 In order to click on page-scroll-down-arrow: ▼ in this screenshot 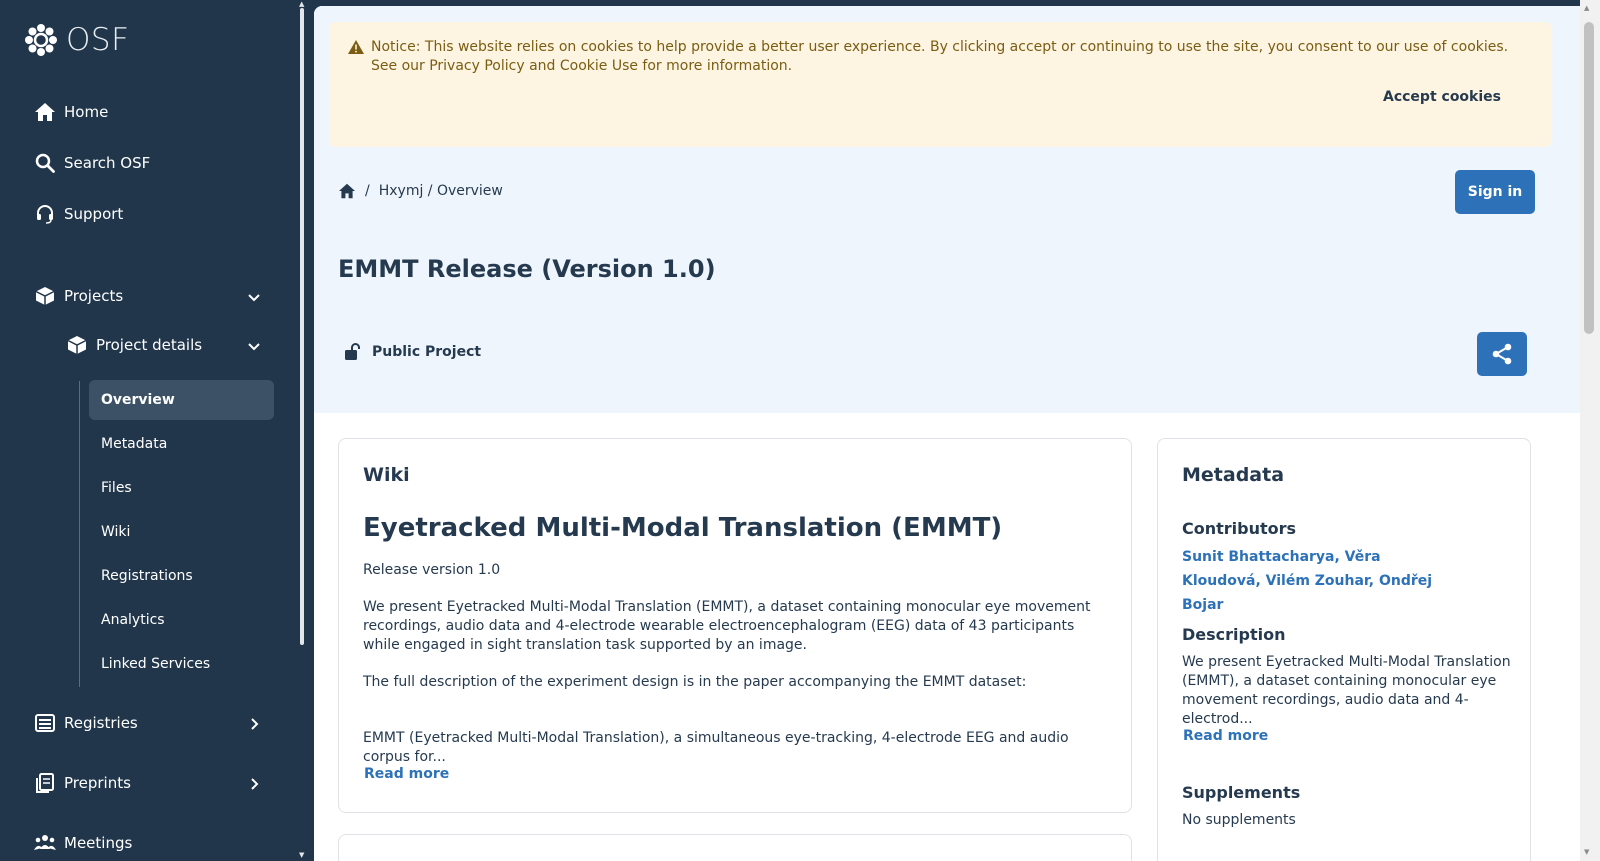, I will do `click(1586, 852)`.